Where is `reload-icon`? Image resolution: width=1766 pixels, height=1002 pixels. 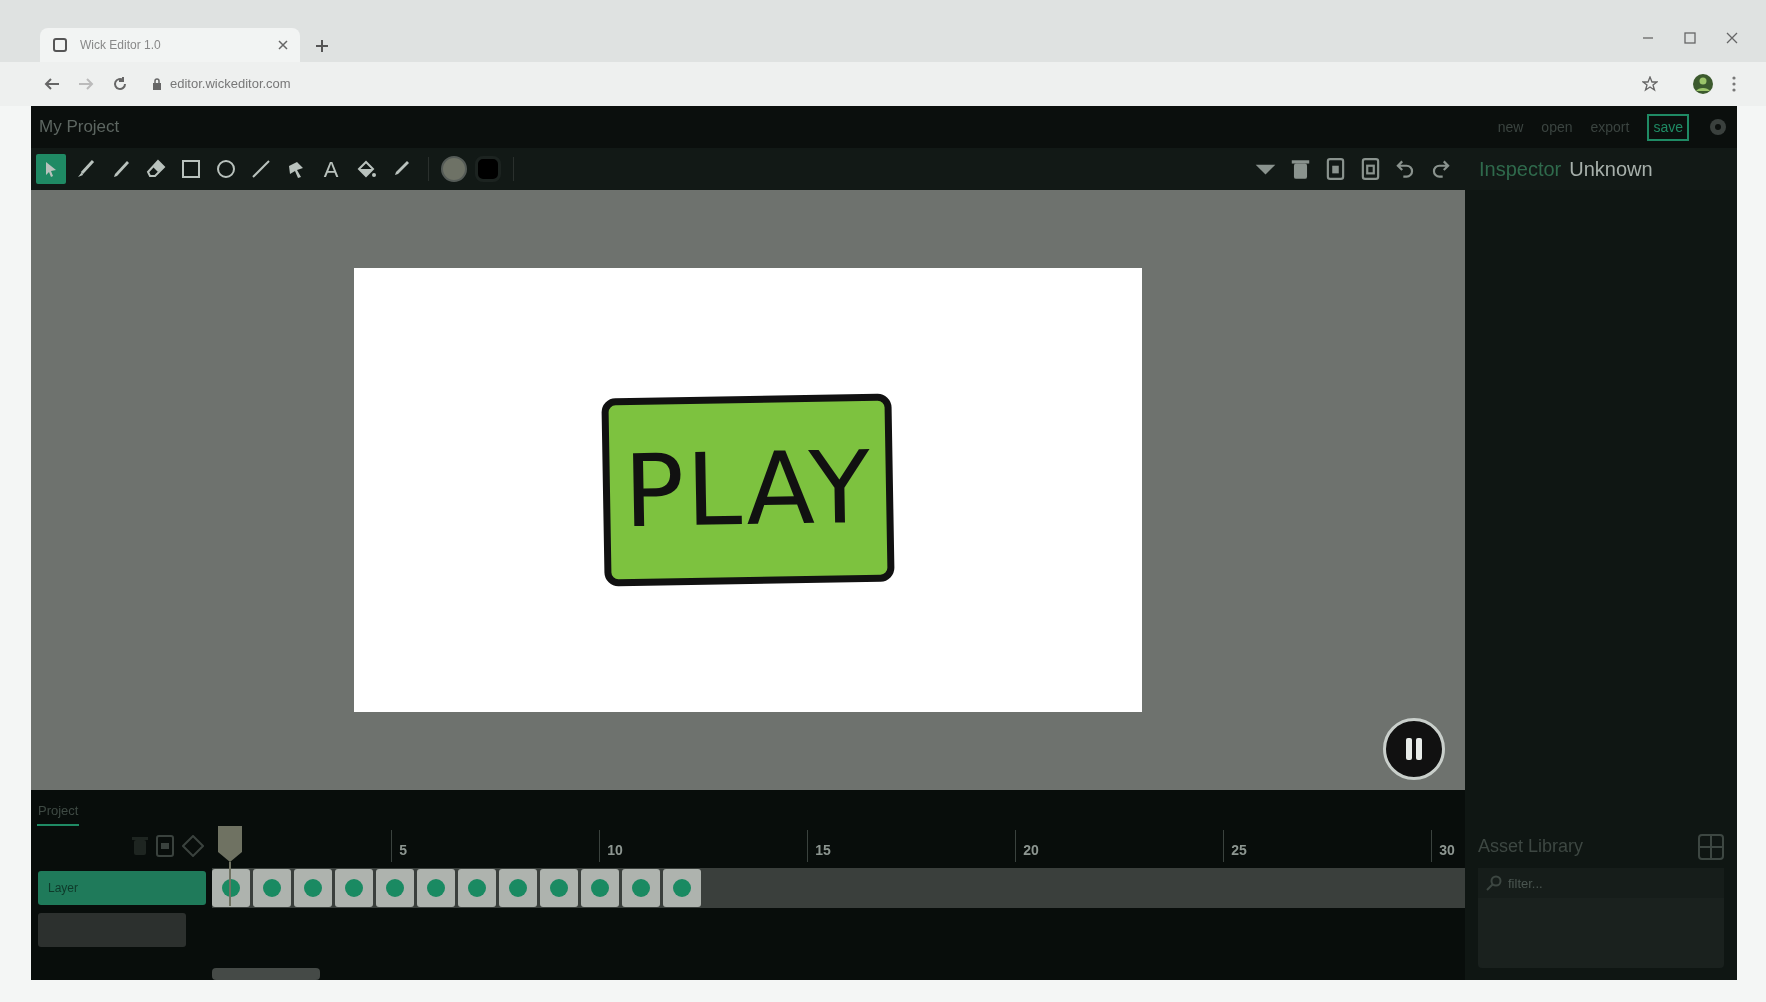
reload-icon is located at coordinates (120, 84).